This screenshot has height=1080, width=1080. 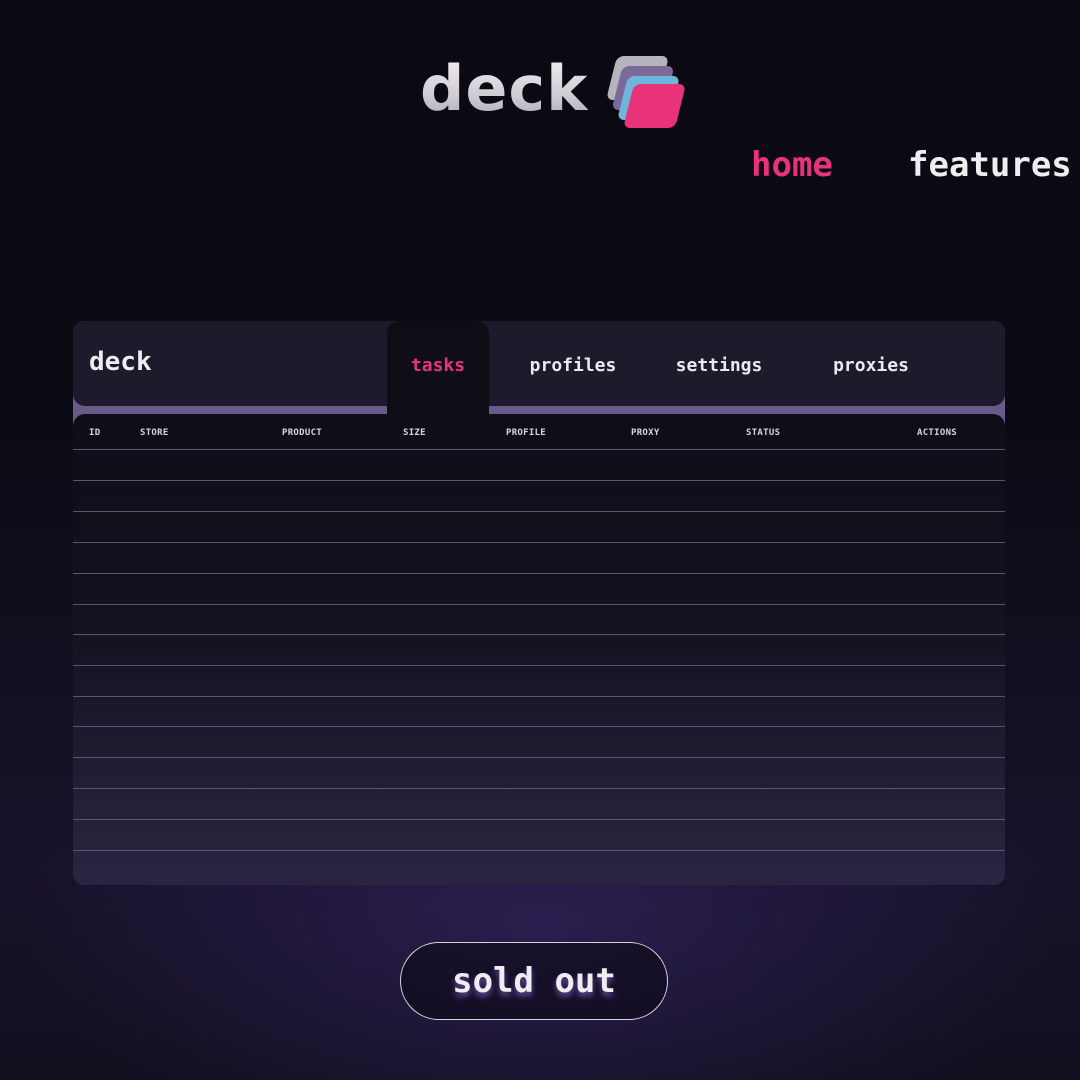 What do you see at coordinates (719, 371) in the screenshot?
I see `tab-settings: settings` at bounding box center [719, 371].